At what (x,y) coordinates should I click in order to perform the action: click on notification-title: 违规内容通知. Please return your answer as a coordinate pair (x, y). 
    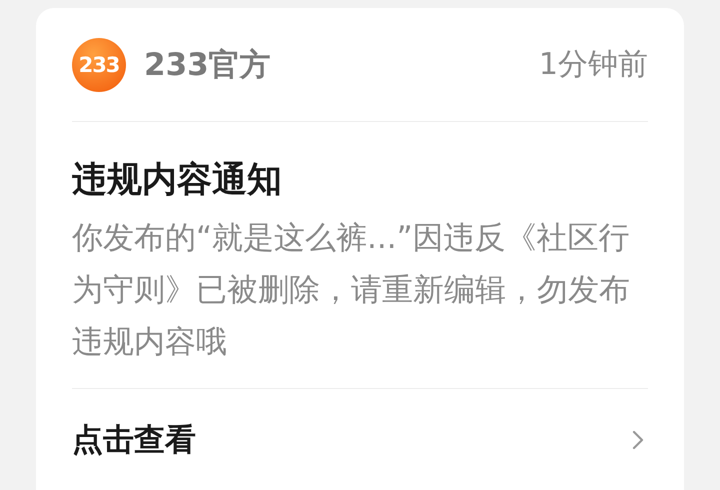
    Looking at the image, I should click on (177, 180).